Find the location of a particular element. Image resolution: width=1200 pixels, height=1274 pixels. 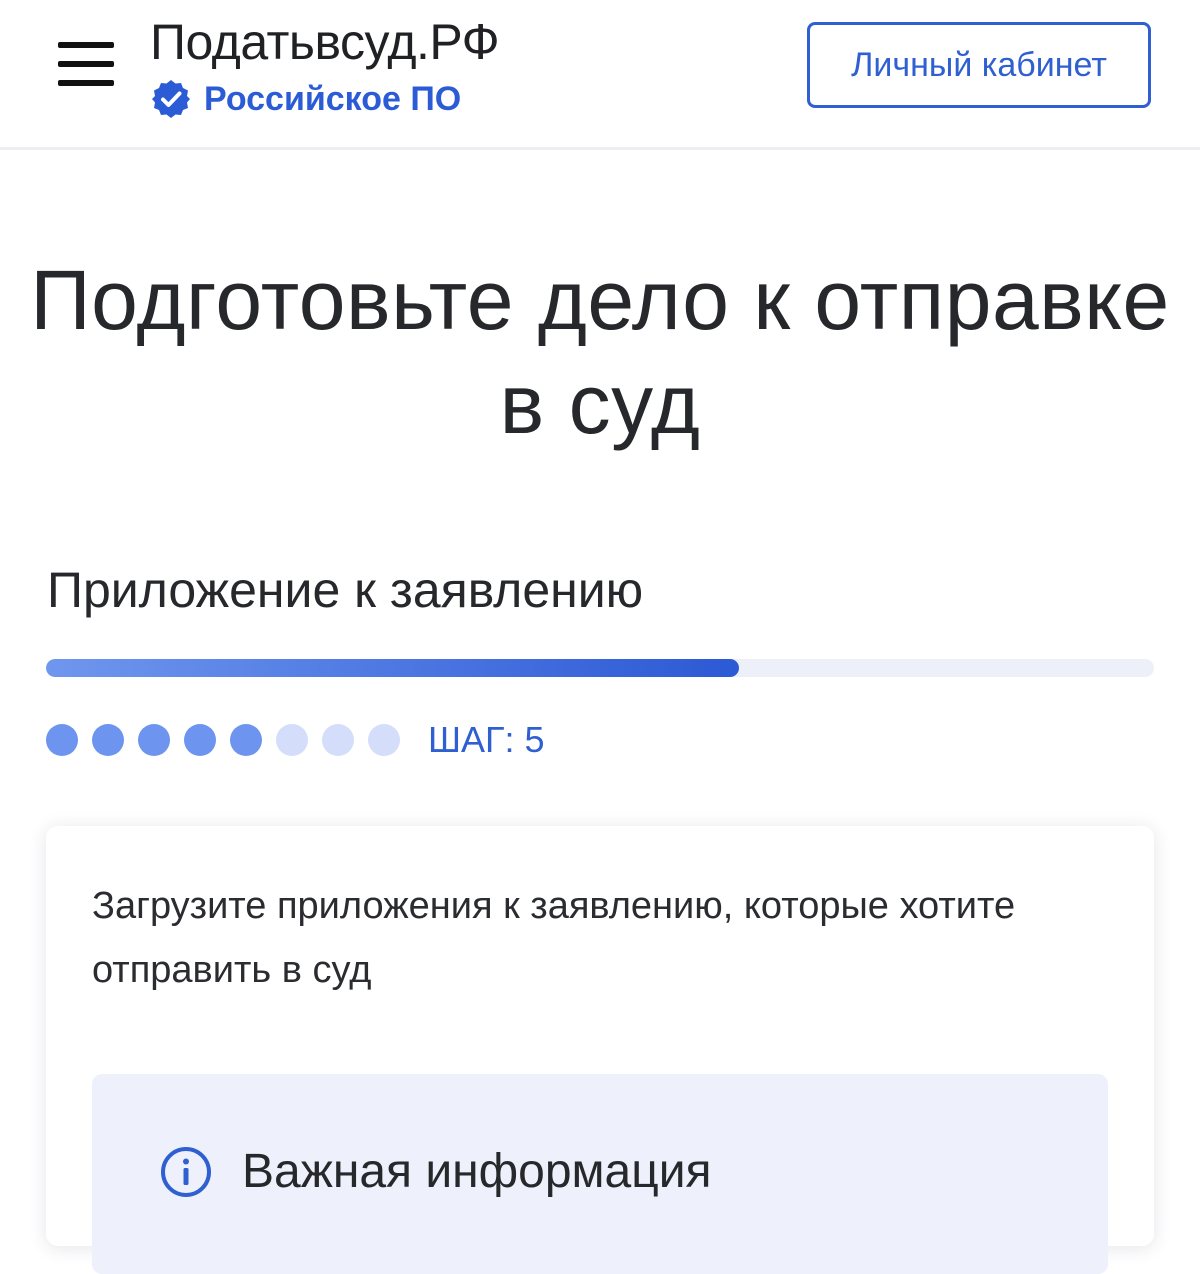

step-label: ШАГ: 5 is located at coordinates (486, 739).